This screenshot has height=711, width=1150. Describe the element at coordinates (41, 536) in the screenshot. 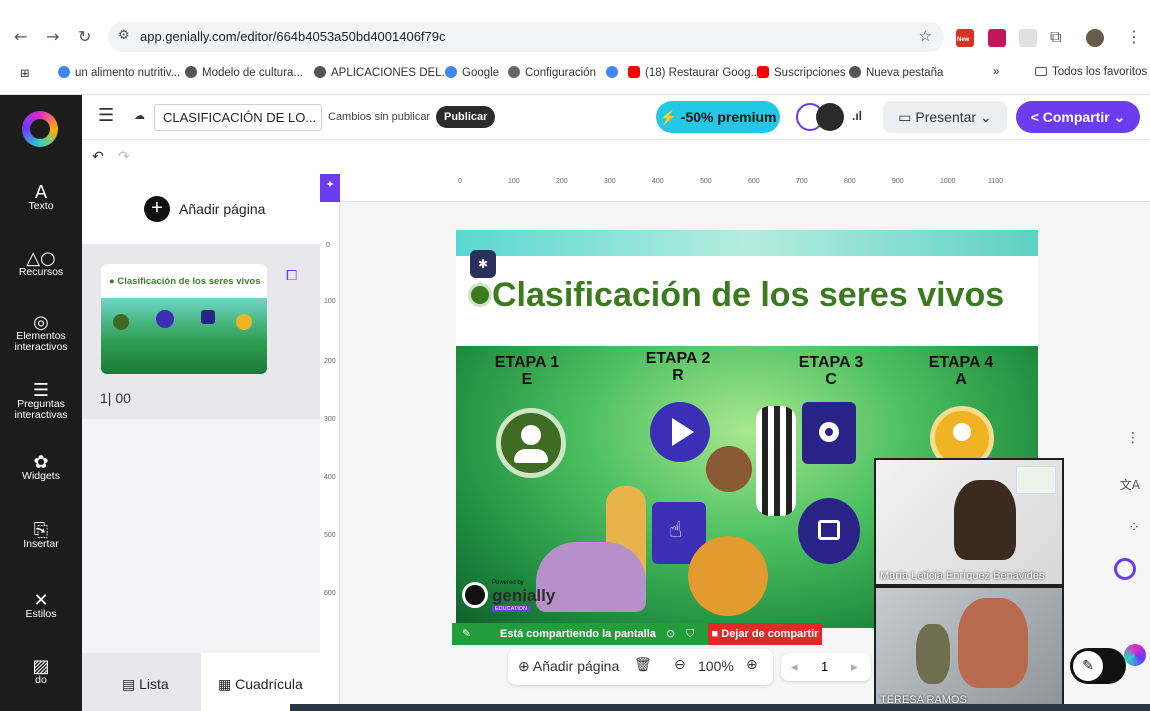

I see `rail-item-insertar: ⎘ Insertar` at that location.